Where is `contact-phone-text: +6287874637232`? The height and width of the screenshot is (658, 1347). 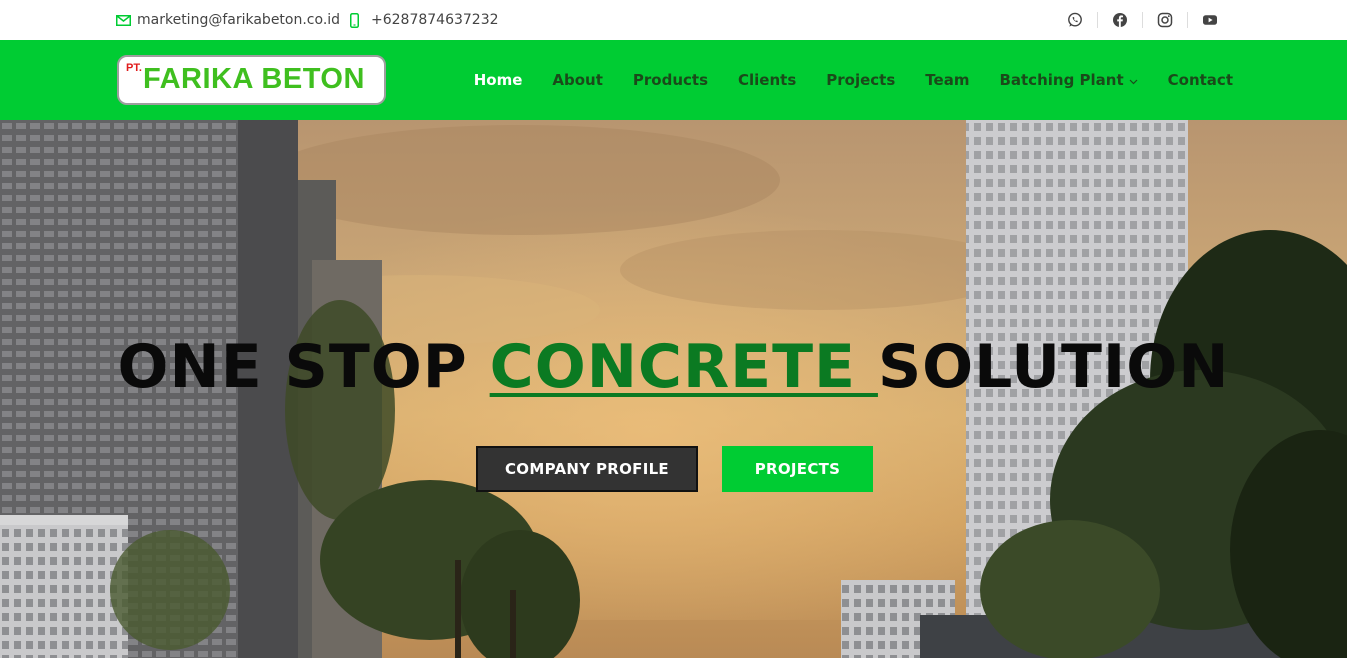 contact-phone-text: +6287874637232 is located at coordinates (435, 20).